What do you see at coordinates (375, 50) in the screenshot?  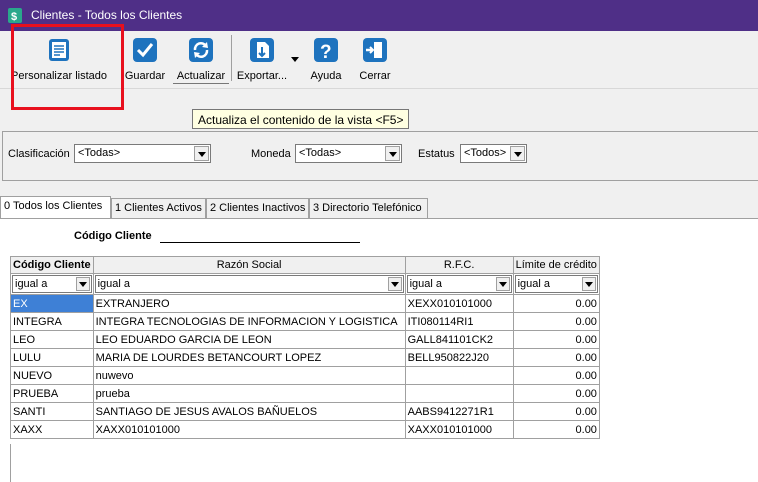 I see `exit-door-icon` at bounding box center [375, 50].